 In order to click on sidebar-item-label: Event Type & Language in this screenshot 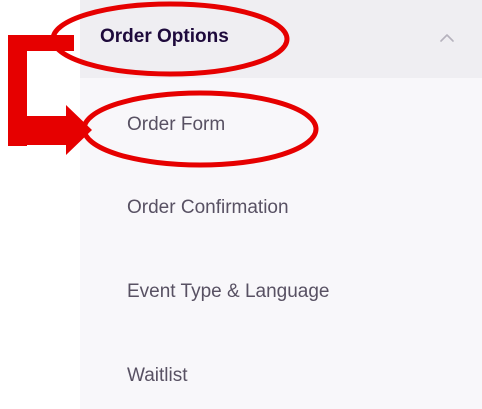, I will do `click(228, 291)`.